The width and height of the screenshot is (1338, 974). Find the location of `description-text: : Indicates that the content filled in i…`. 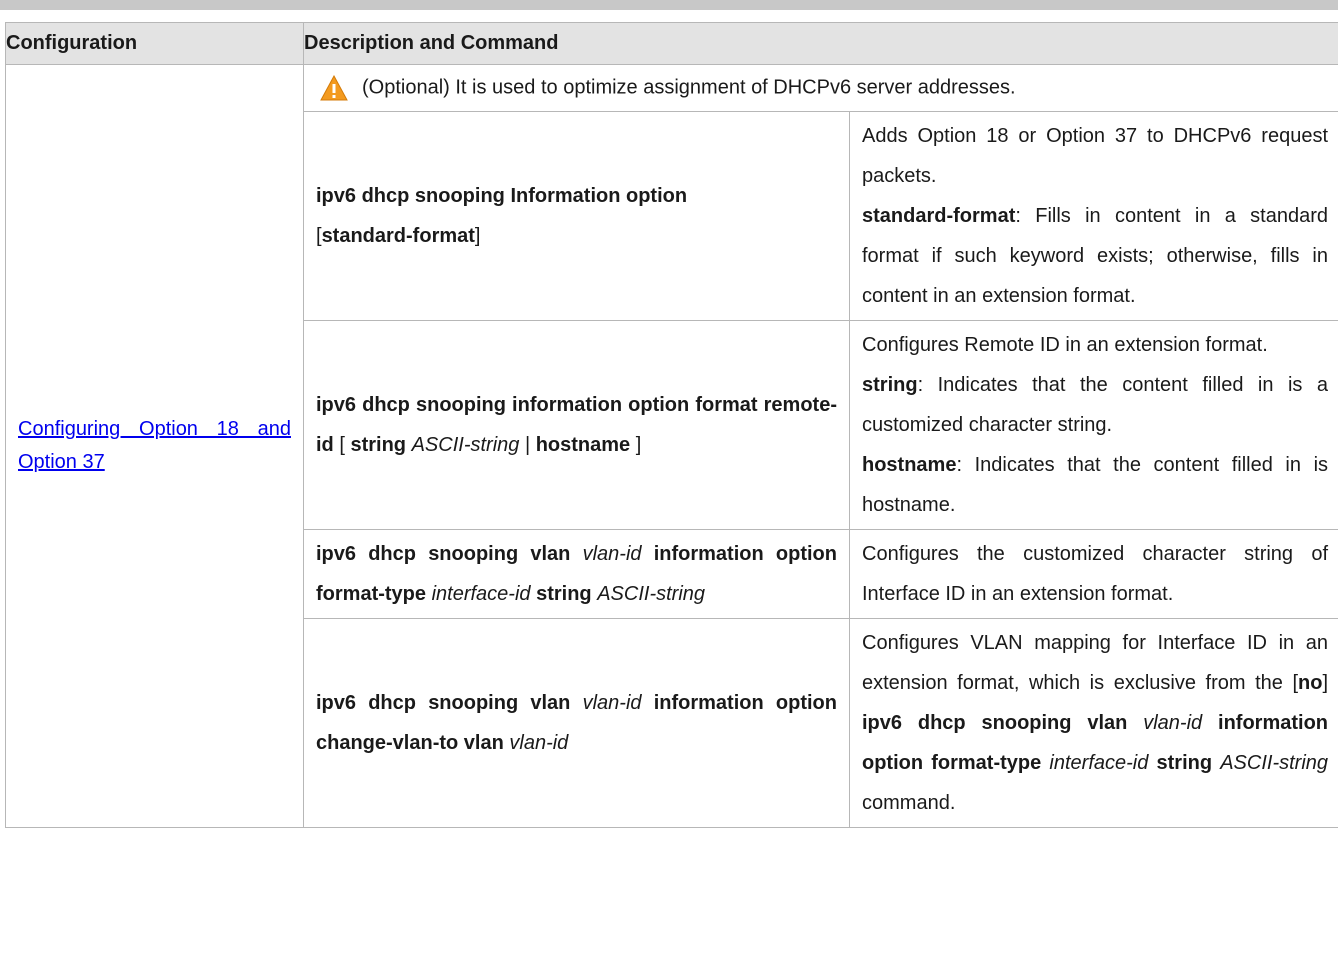

description-text: : Indicates that the content filled in i… is located at coordinates (1095, 405).